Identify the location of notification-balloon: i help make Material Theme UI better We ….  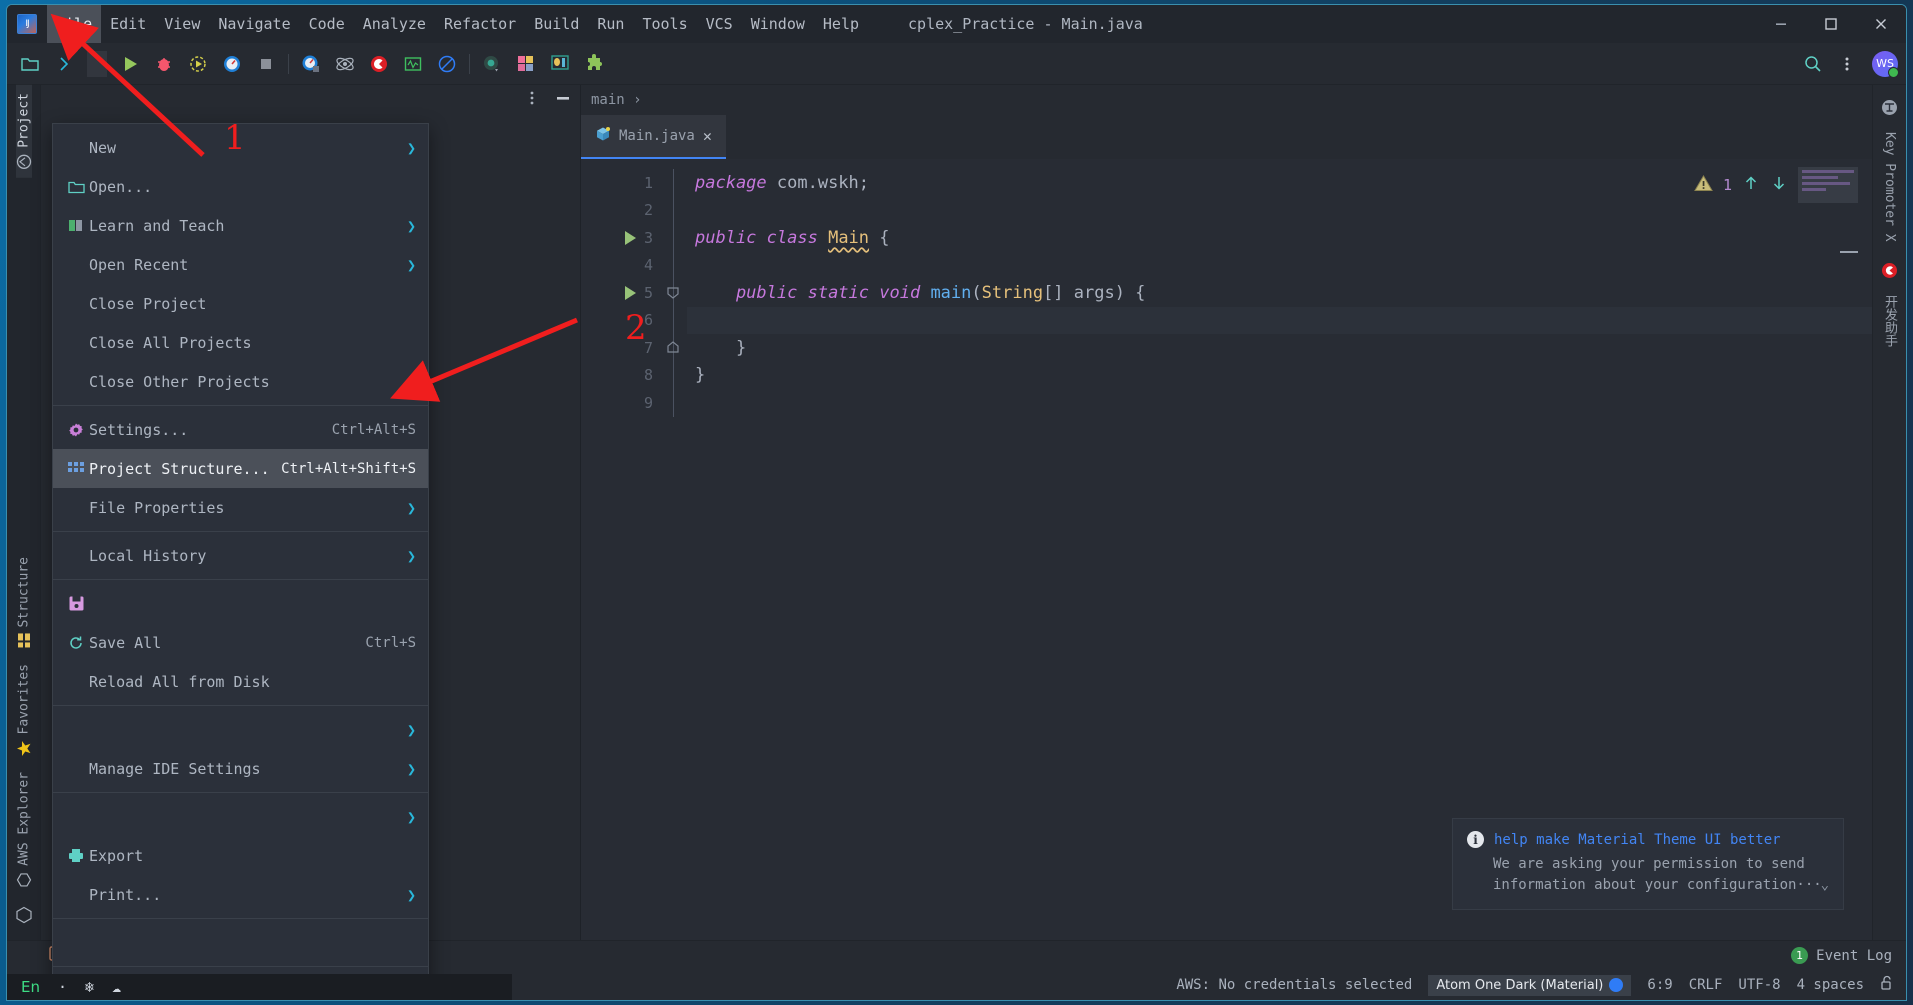
(1648, 864).